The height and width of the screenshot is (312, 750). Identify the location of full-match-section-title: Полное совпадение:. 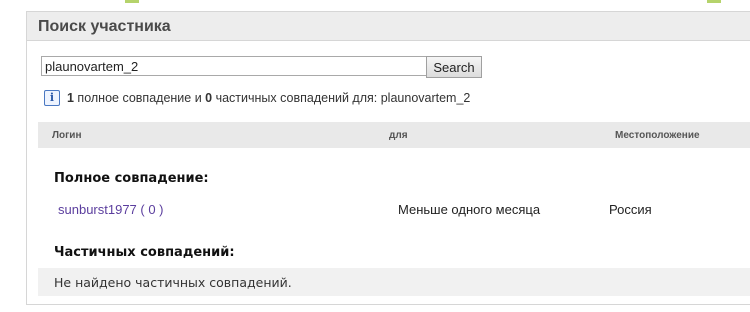
(131, 178).